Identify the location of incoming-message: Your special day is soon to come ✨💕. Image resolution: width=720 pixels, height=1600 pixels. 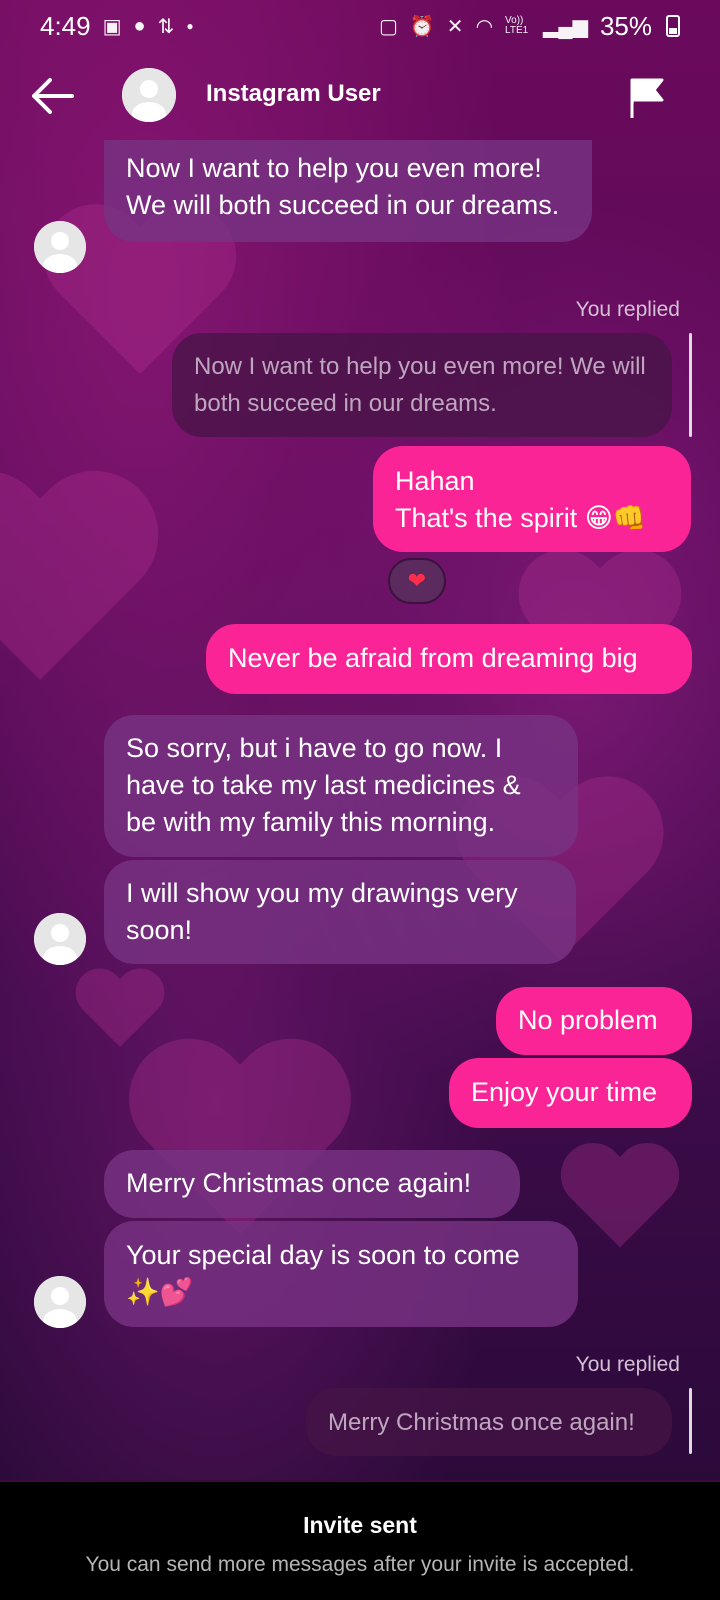
(341, 1274).